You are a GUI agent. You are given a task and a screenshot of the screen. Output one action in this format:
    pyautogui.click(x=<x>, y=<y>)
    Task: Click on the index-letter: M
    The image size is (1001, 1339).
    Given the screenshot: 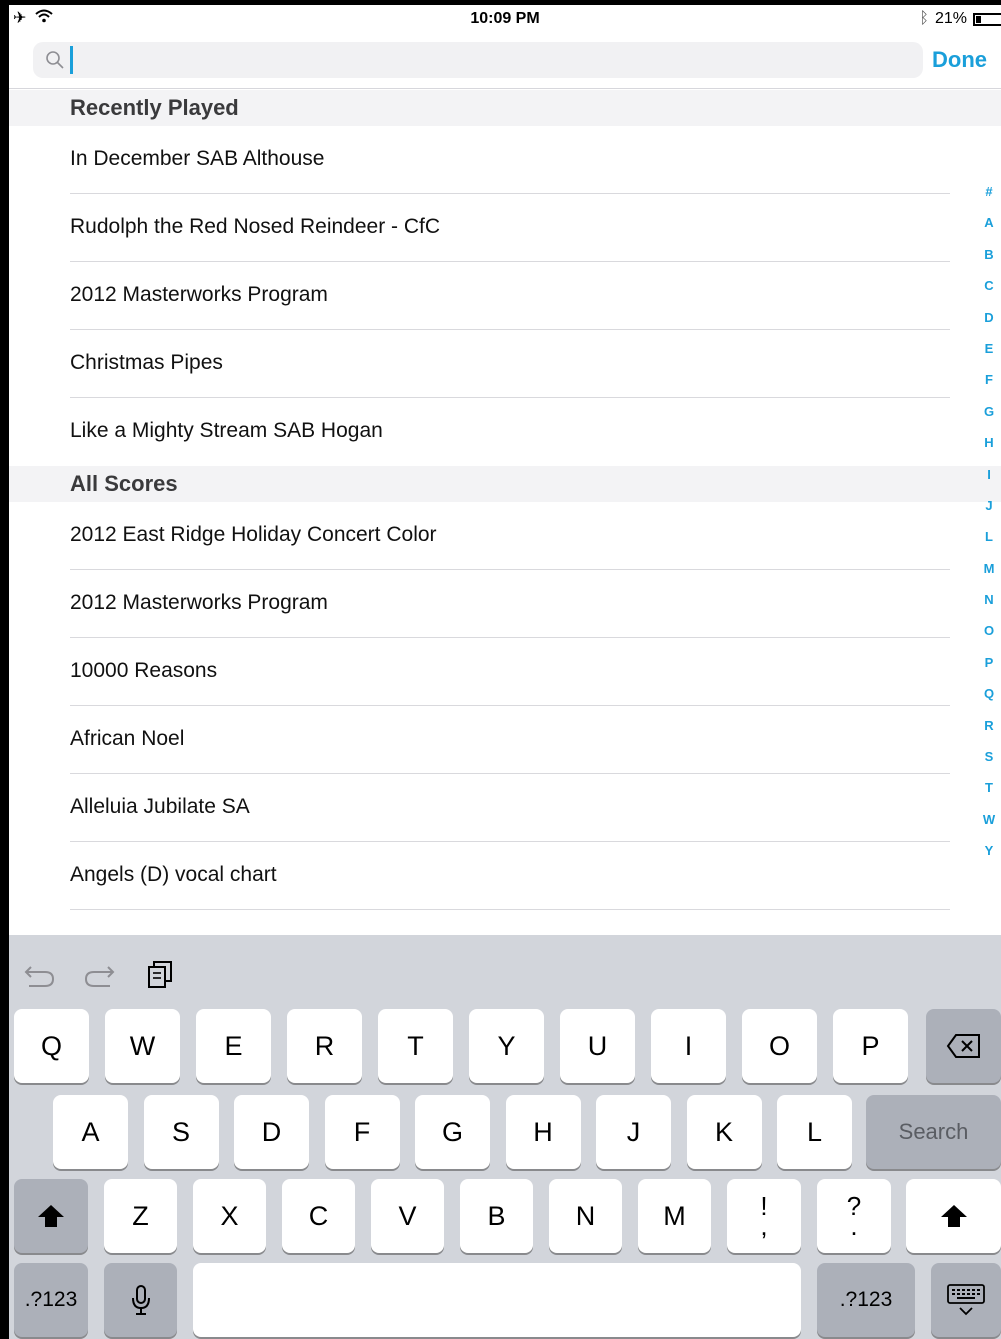 What is the action you would take?
    pyautogui.click(x=989, y=575)
    